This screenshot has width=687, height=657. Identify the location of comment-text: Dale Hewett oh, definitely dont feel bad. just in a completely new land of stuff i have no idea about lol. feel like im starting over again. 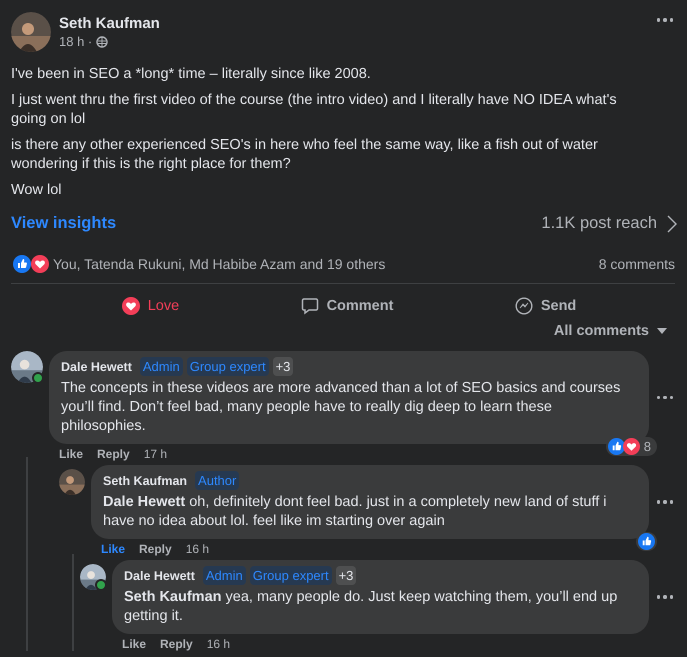
(355, 512).